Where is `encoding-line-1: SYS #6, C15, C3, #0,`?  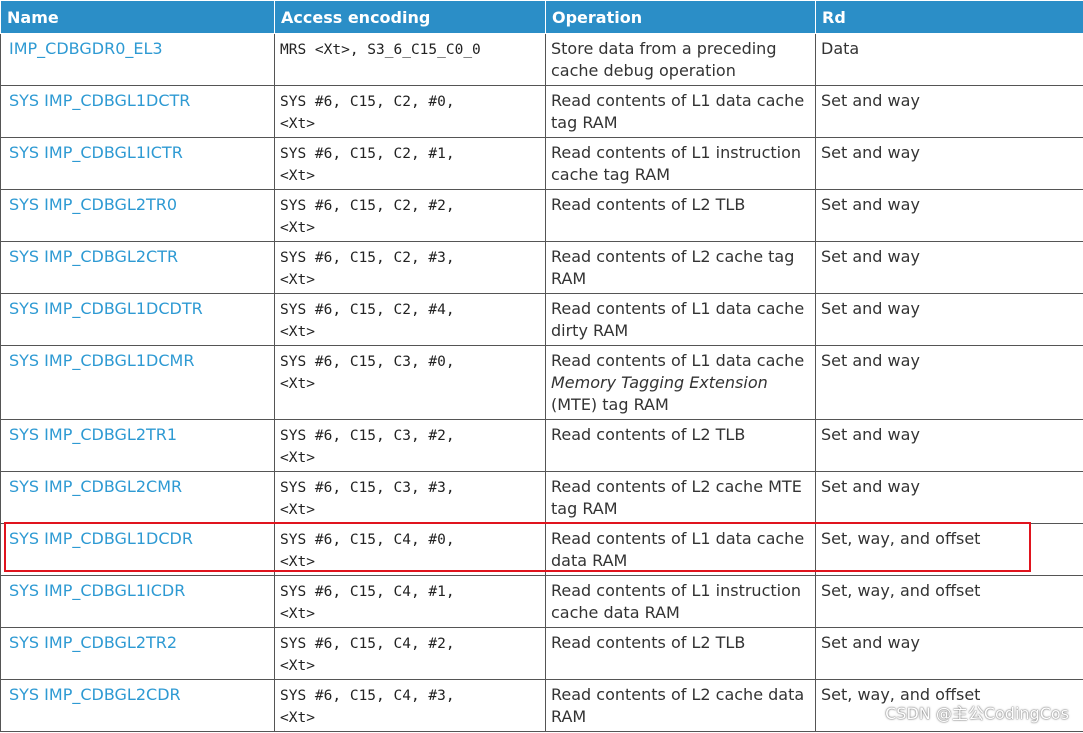
encoding-line-1: SYS #6, C15, C3, #0, is located at coordinates (367, 362).